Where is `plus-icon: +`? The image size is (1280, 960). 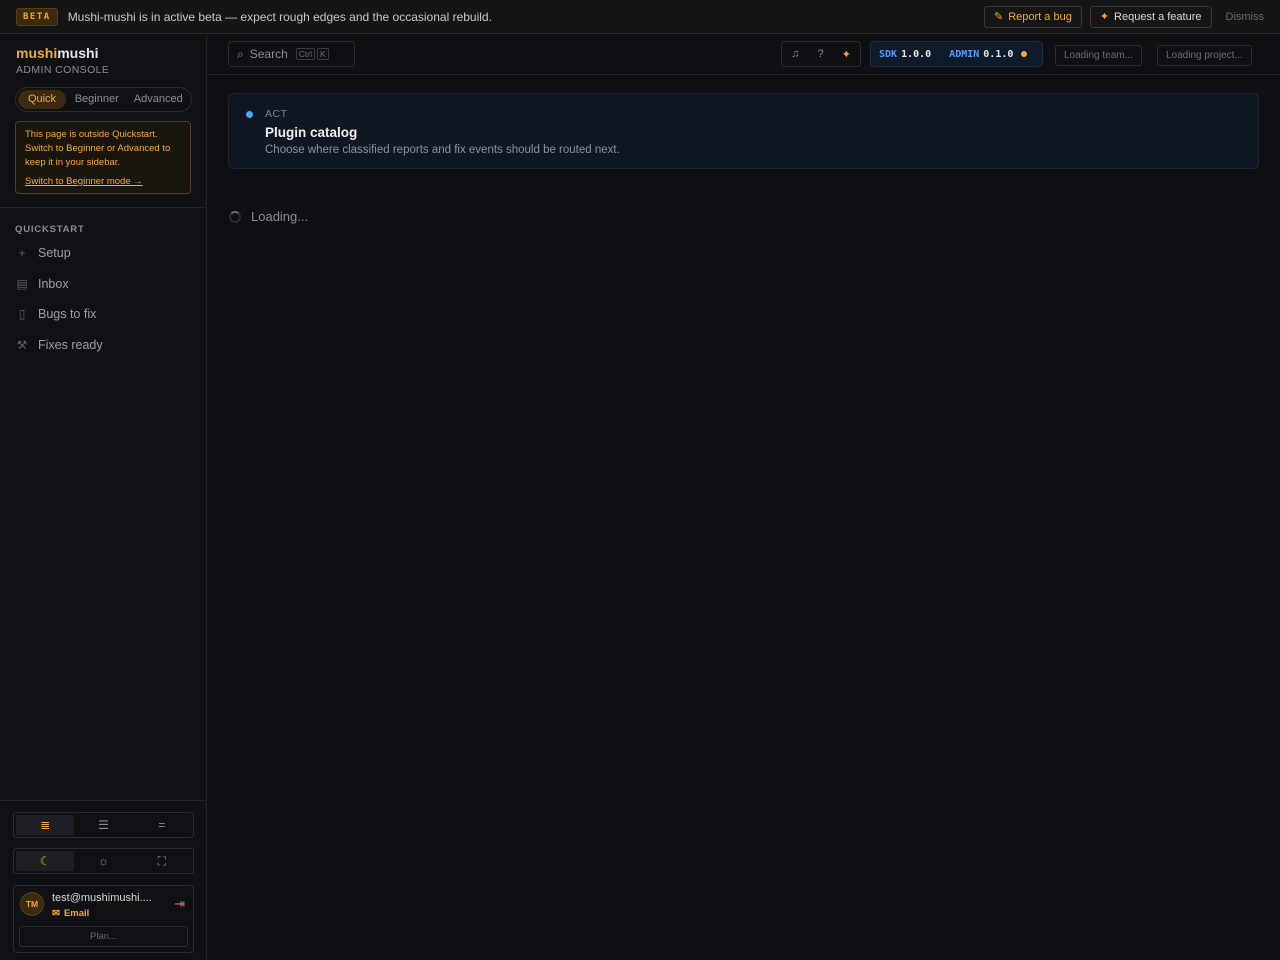
plus-icon: + is located at coordinates (22, 253).